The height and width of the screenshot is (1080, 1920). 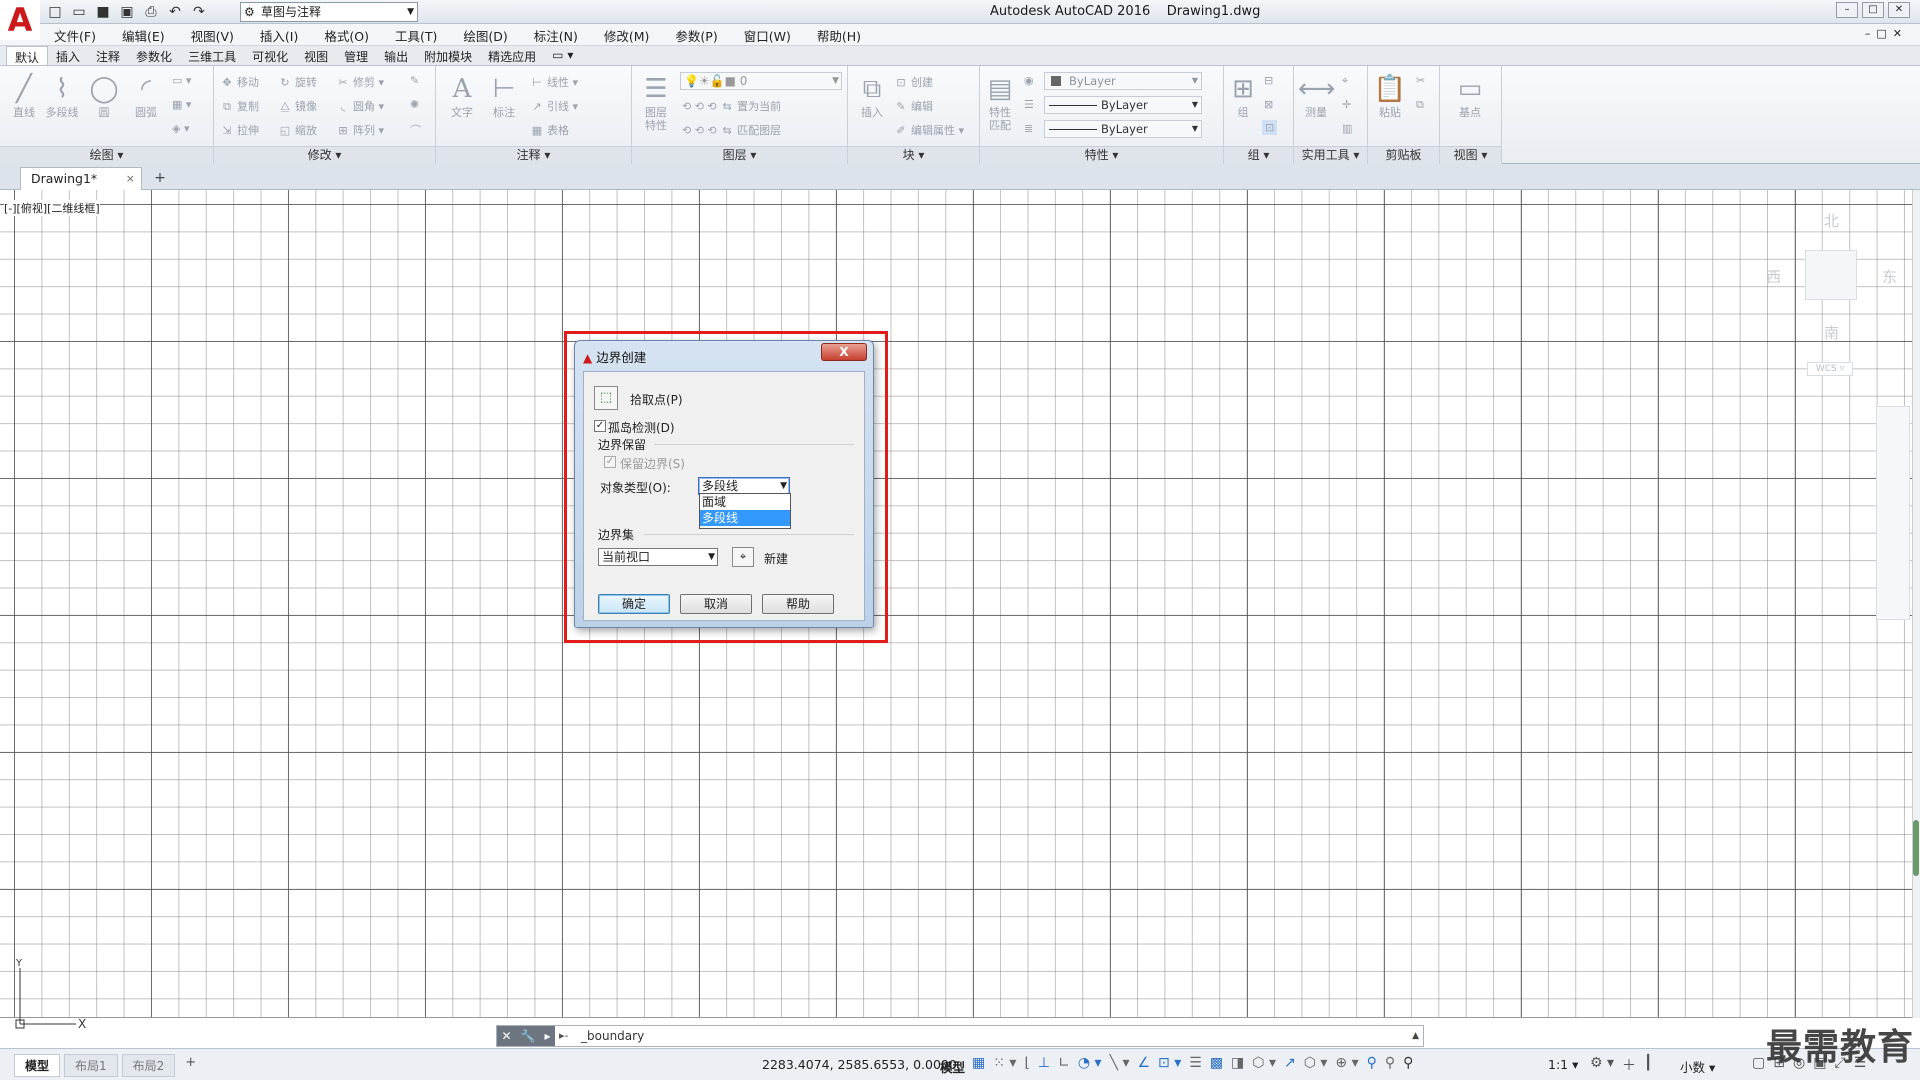 What do you see at coordinates (1830, 295) in the screenshot?
I see `viewcube: 北 西 东 南 WCS ▿` at bounding box center [1830, 295].